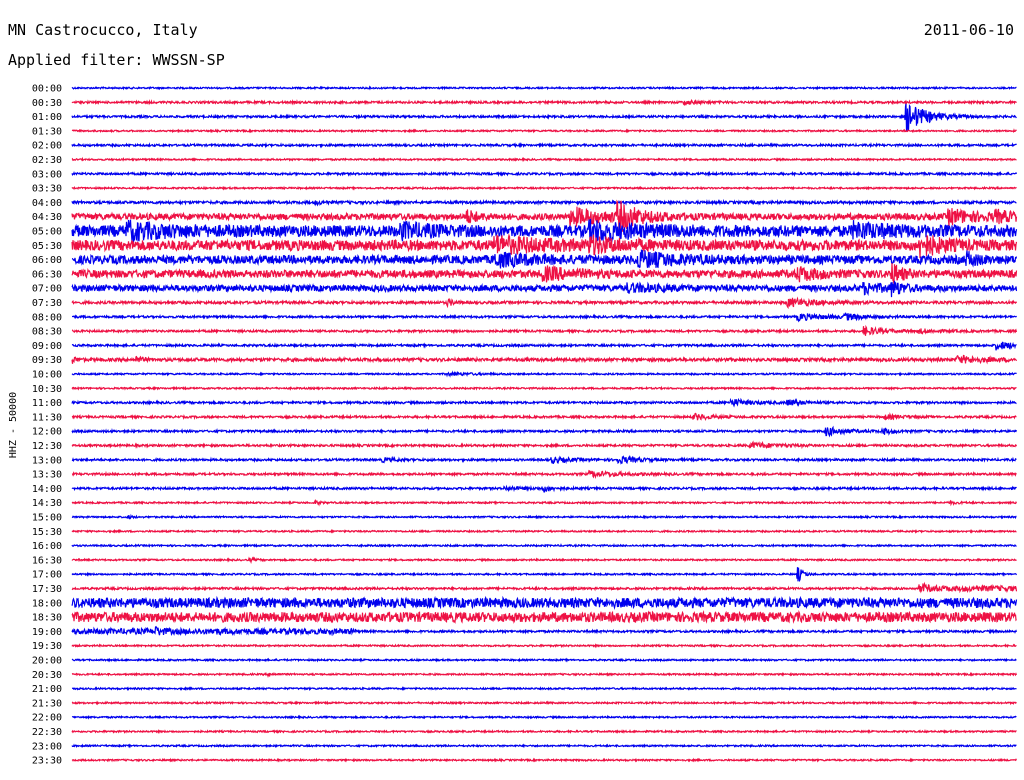  What do you see at coordinates (47, 732) in the screenshot?
I see `time-tick-label: 22:30` at bounding box center [47, 732].